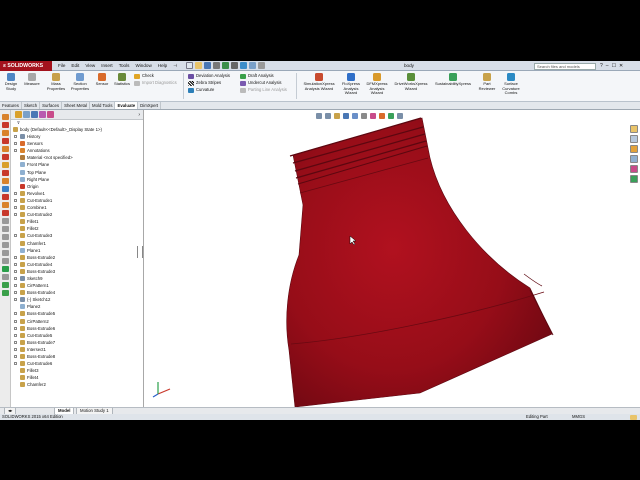 This screenshot has width=640, height=480. Describe the element at coordinates (11, 105) in the screenshot. I see `tab-features: Features` at that location.